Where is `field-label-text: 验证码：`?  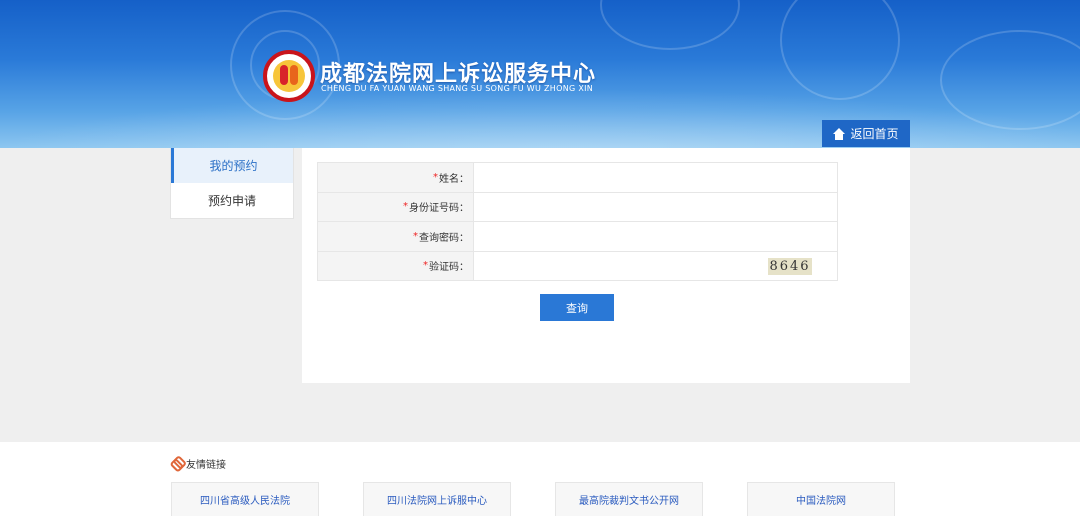
field-label-text: 验证码： is located at coordinates (449, 268).